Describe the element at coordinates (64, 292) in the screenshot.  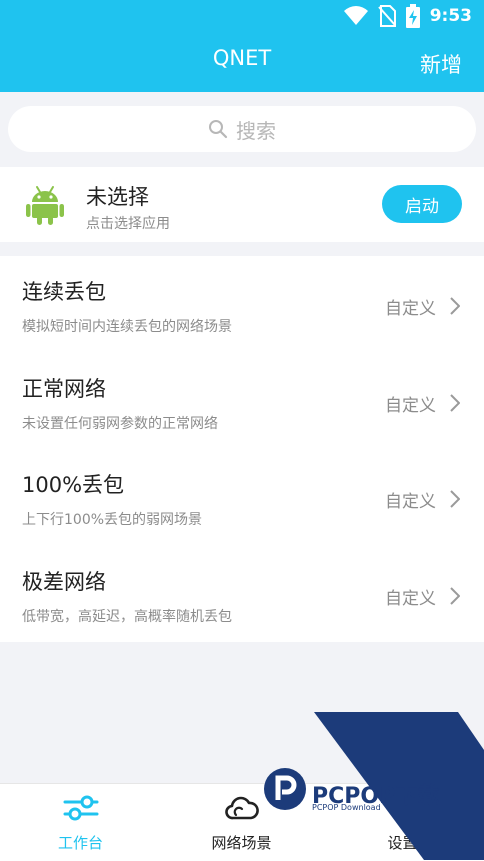
I see `scene-title: 连续丢包` at that location.